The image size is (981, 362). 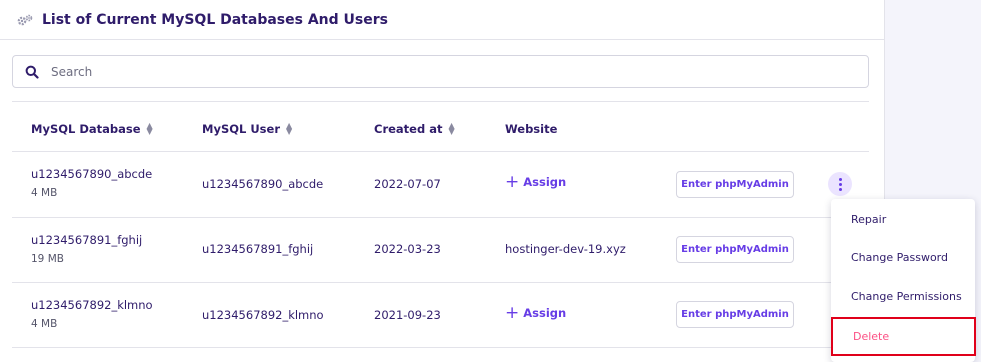 What do you see at coordinates (32, 72) in the screenshot?
I see `search-icon` at bounding box center [32, 72].